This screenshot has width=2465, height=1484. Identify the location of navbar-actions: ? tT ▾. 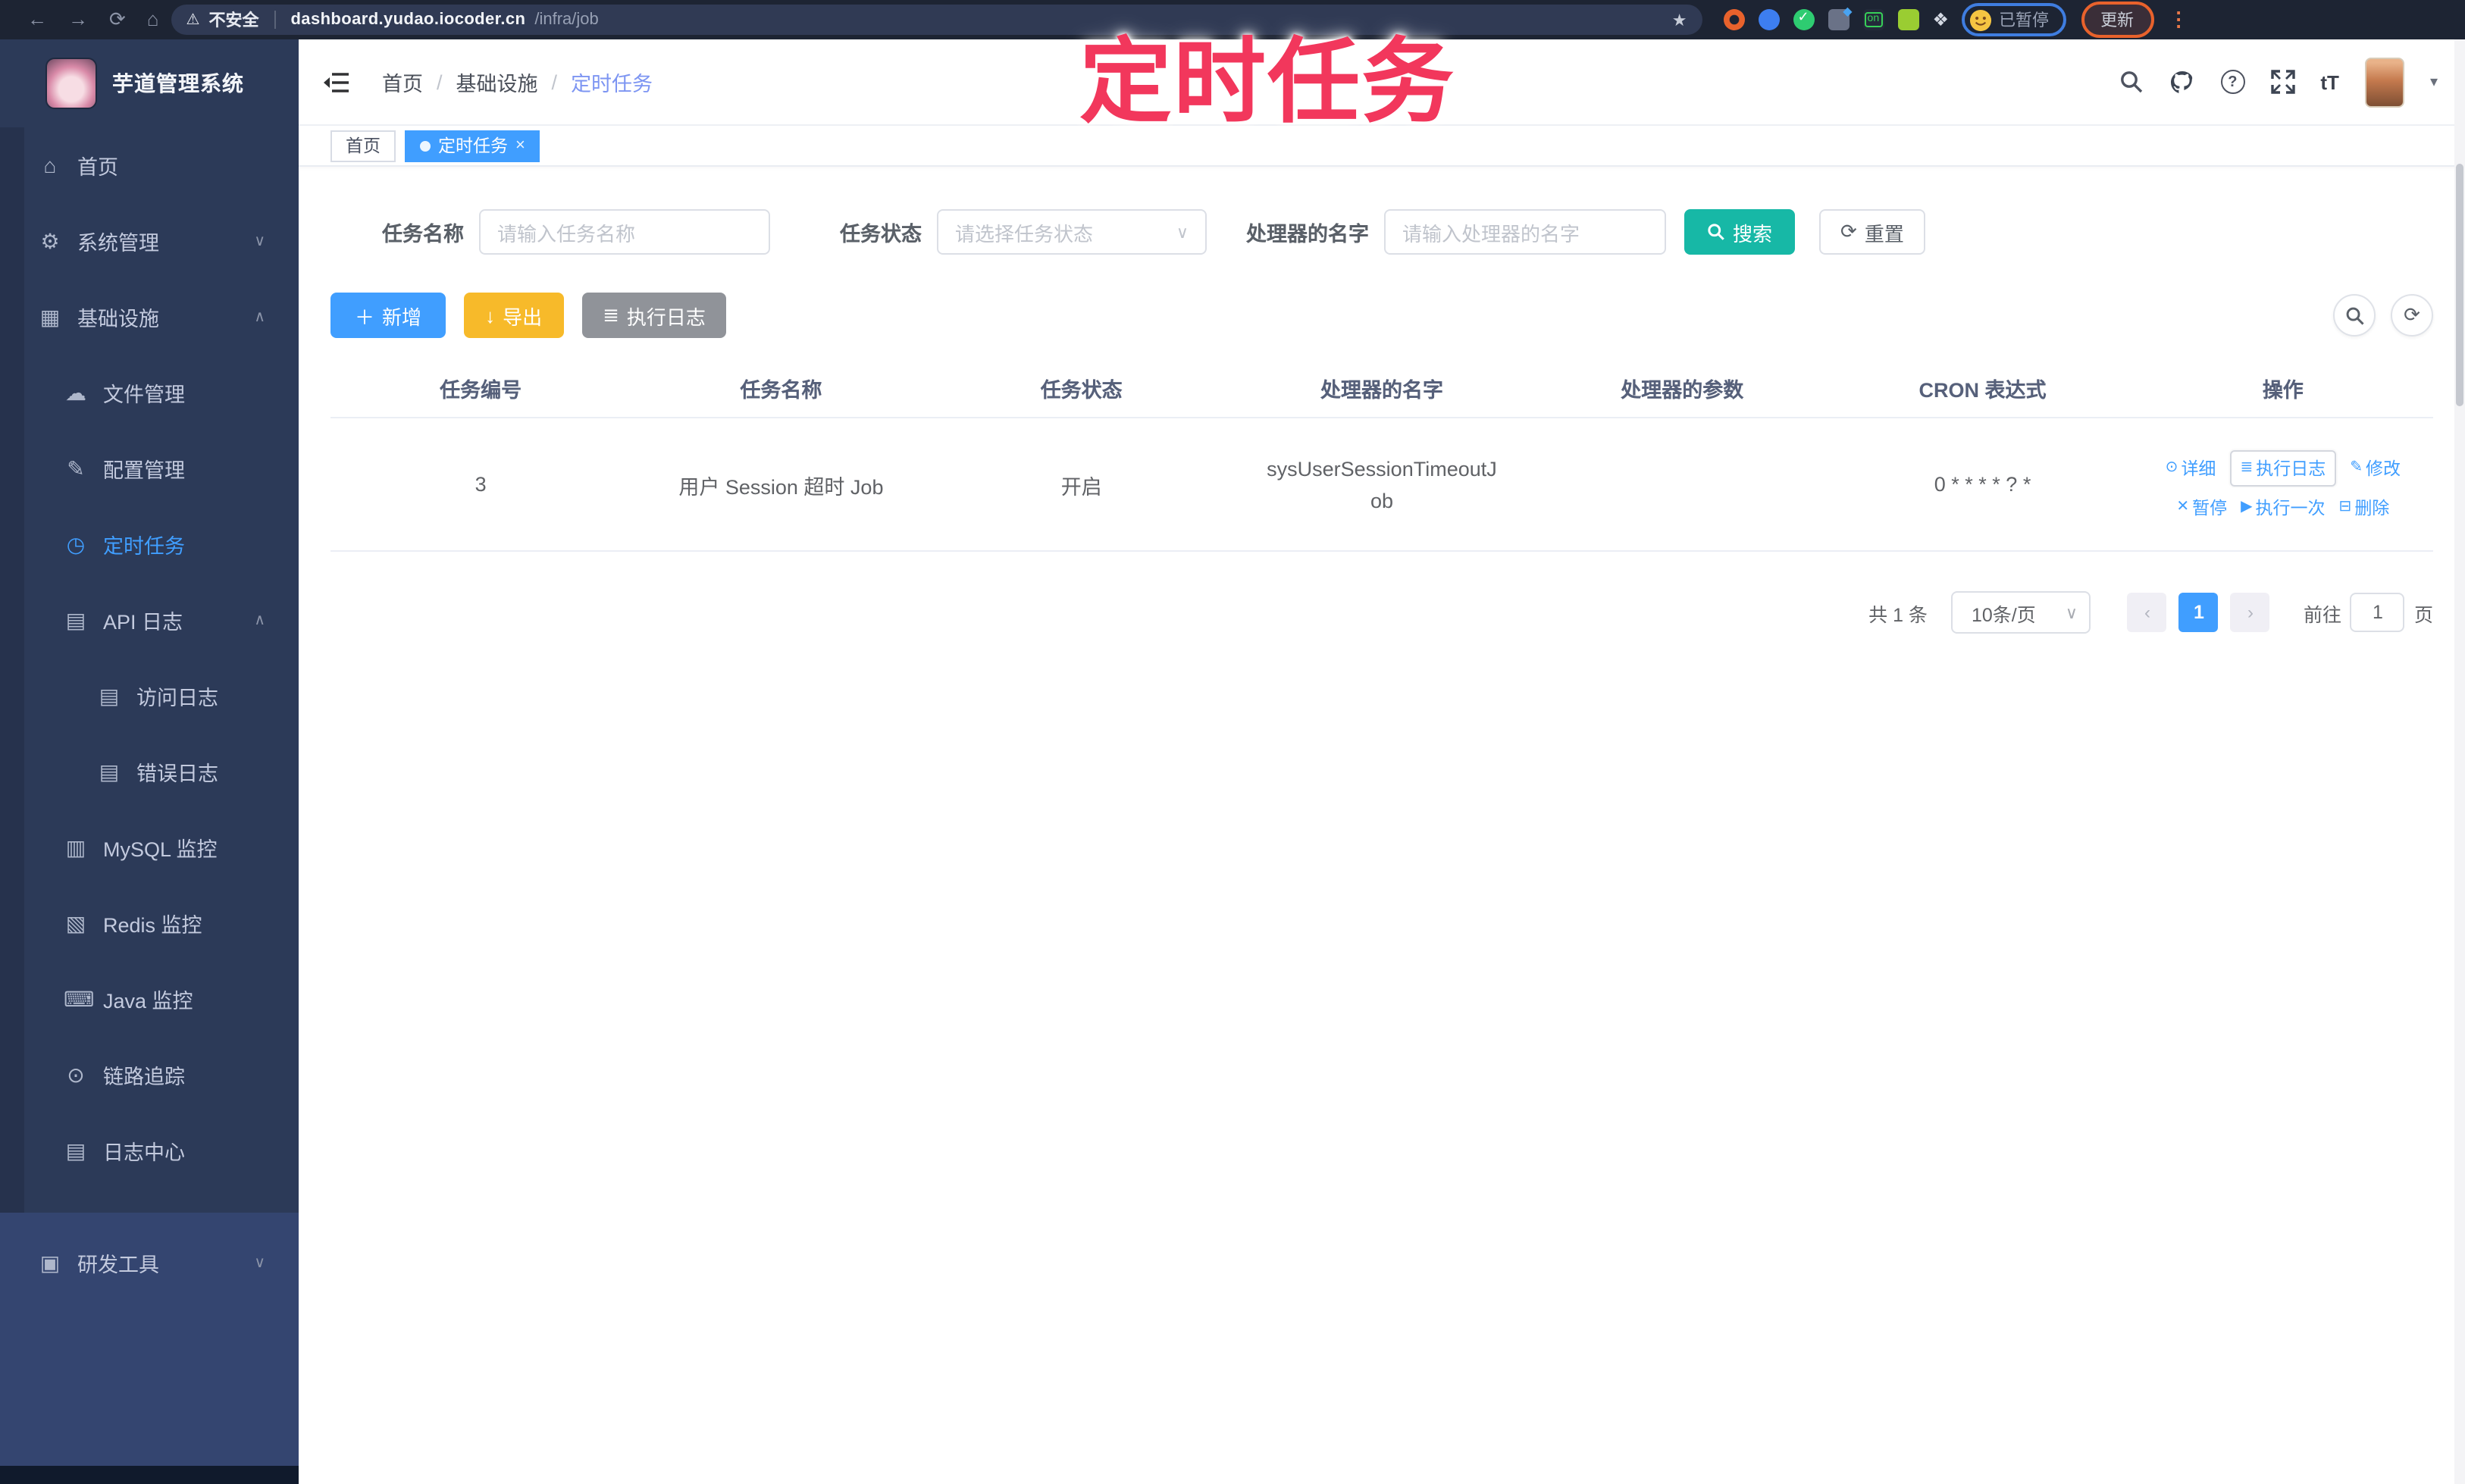
(2278, 82).